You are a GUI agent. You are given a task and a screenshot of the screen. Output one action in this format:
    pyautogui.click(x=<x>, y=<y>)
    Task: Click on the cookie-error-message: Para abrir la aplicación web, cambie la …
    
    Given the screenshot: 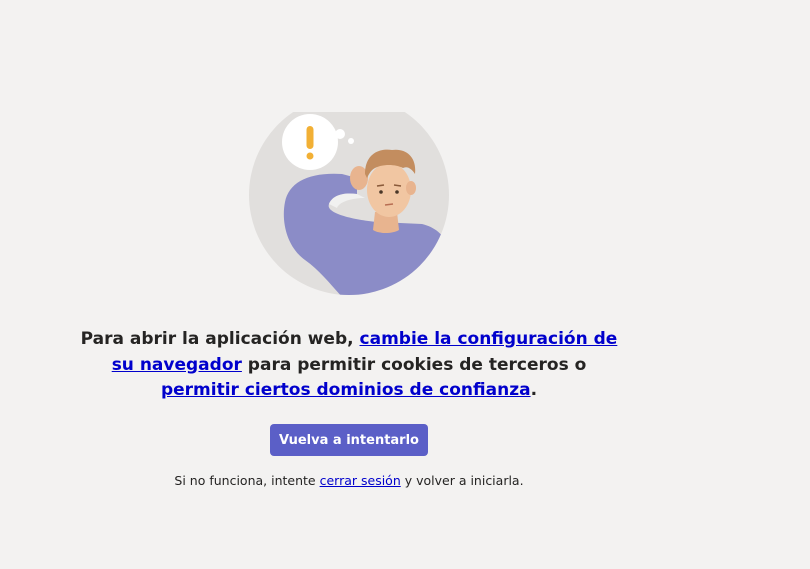 What is the action you would take?
    pyautogui.click(x=349, y=365)
    